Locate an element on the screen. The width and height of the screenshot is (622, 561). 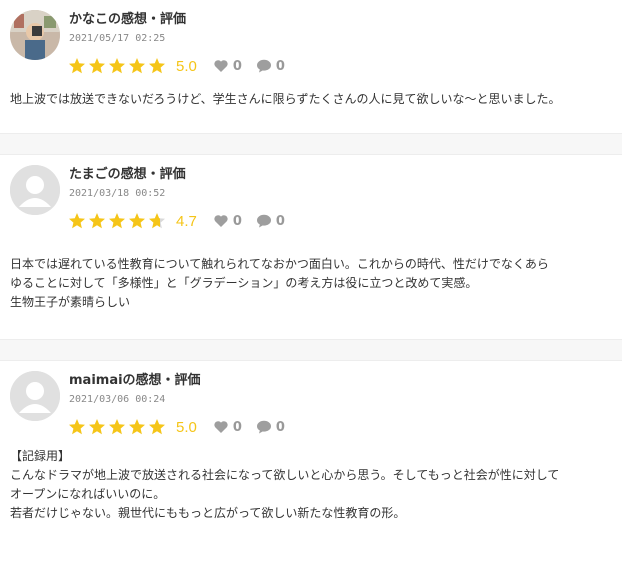
rating-score: 4.7 is located at coordinates (186, 221).